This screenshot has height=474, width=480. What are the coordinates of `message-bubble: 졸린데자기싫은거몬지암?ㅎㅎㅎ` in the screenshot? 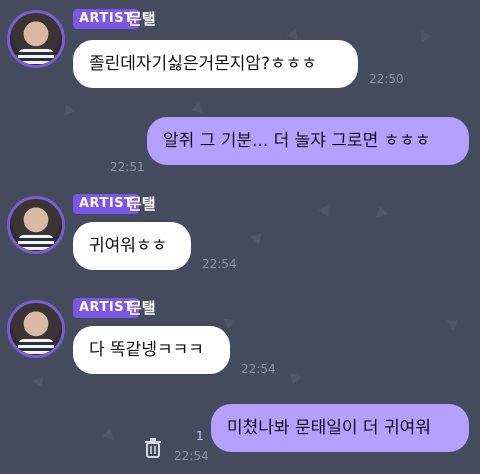 It's located at (215, 64).